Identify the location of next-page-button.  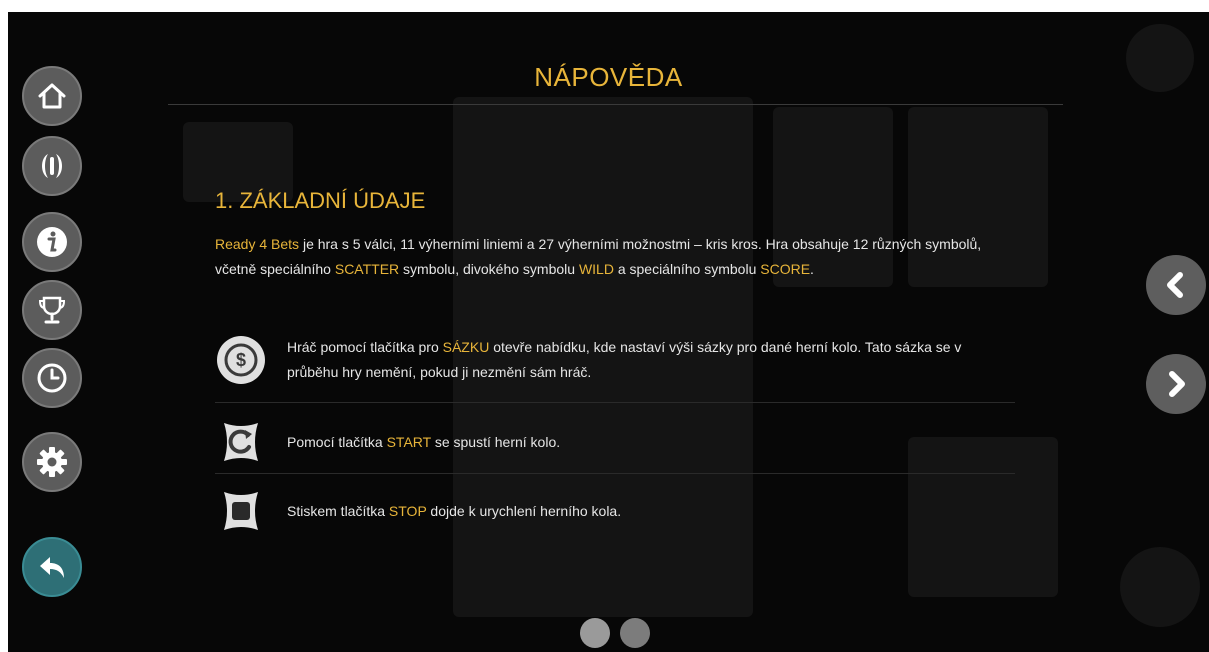
(1176, 384).